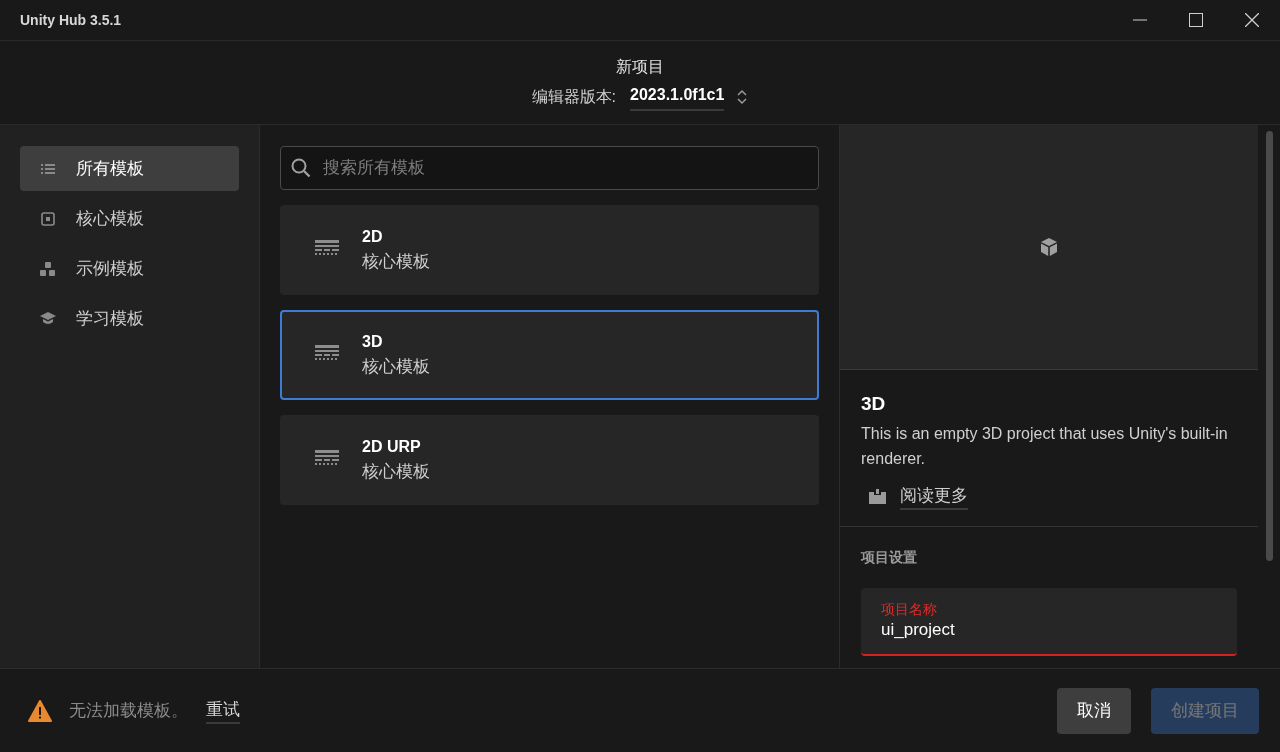 This screenshot has width=1280, height=752. Describe the element at coordinates (889, 557) in the screenshot. I see `section-heading: 项目设置` at that location.